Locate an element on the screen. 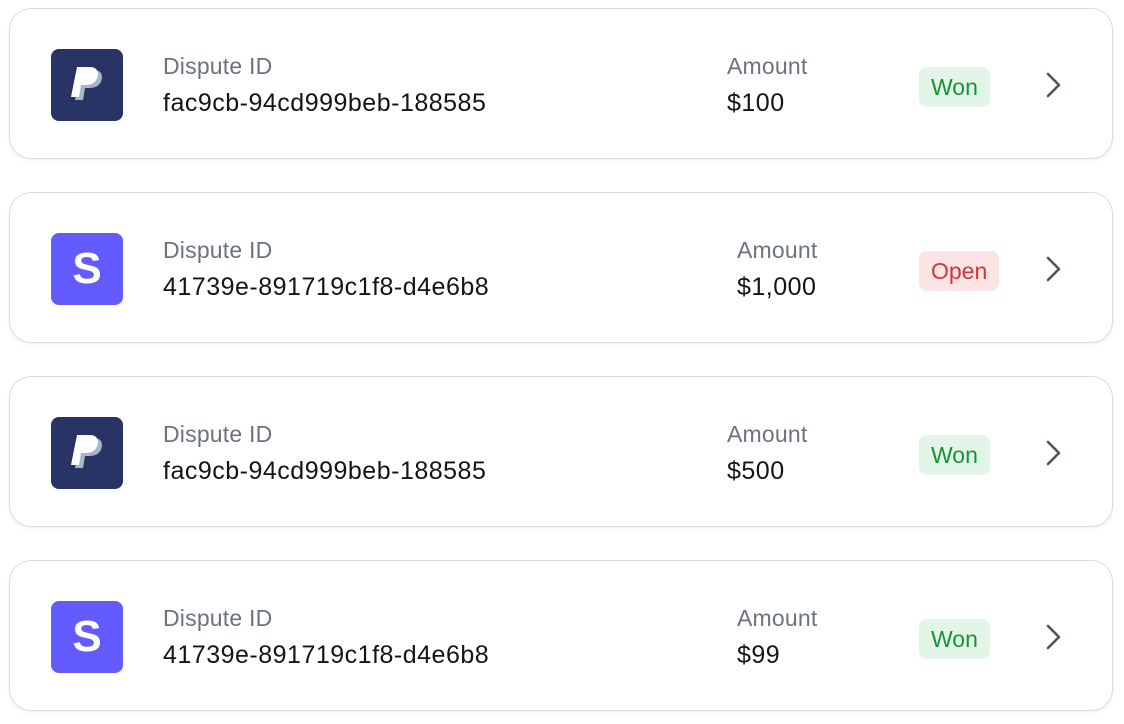 Image resolution: width=1124 pixels, height=724 pixels. amount-value: $99 is located at coordinates (759, 655).